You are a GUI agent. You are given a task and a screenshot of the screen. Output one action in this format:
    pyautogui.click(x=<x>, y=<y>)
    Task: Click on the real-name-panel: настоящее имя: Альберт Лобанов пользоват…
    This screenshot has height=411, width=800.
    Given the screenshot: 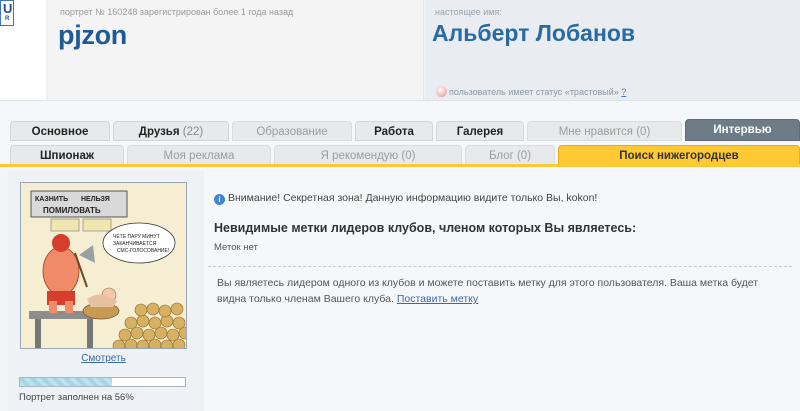 What is the action you would take?
    pyautogui.click(x=612, y=50)
    